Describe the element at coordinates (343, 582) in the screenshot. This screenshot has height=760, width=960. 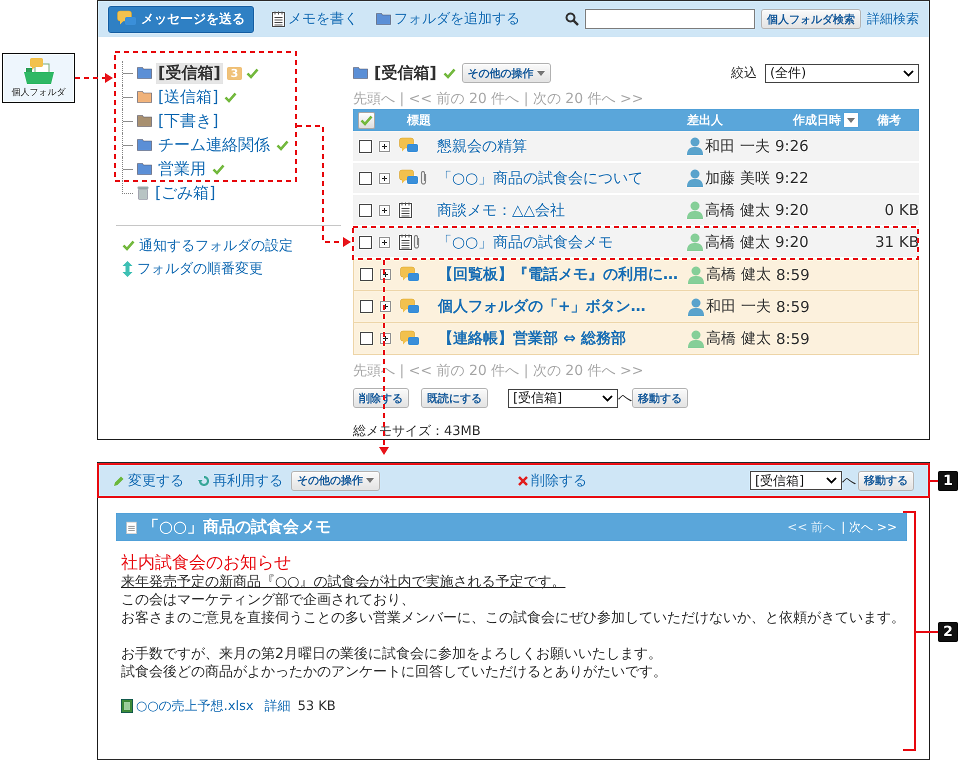
I see `memo-text: 来年発売予定の新商品『○○』の試食会が社内で実施される予定です。` at that location.